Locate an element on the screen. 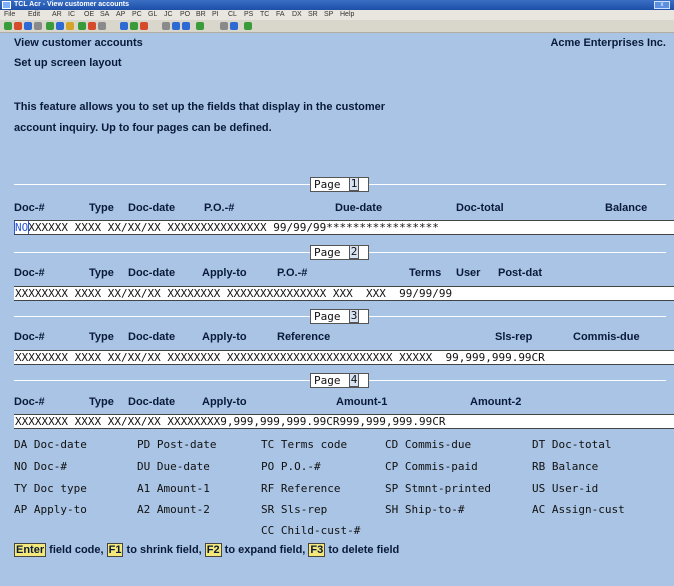 The width and height of the screenshot is (674, 586). menu-item: GL is located at coordinates (152, 15).